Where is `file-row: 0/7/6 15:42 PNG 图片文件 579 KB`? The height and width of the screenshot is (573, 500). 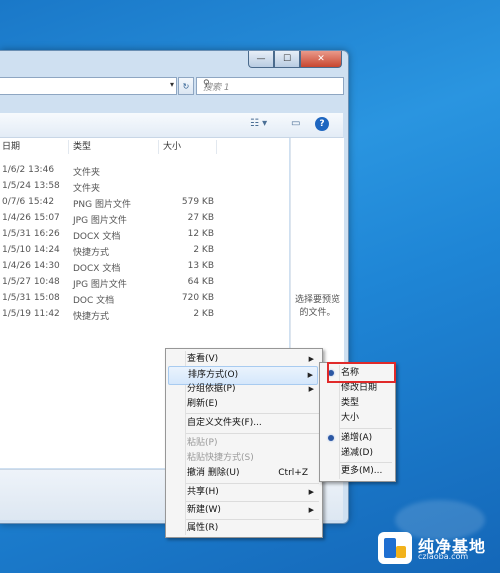 file-row: 0/7/6 15:42 PNG 图片文件 579 KB is located at coordinates (144, 203).